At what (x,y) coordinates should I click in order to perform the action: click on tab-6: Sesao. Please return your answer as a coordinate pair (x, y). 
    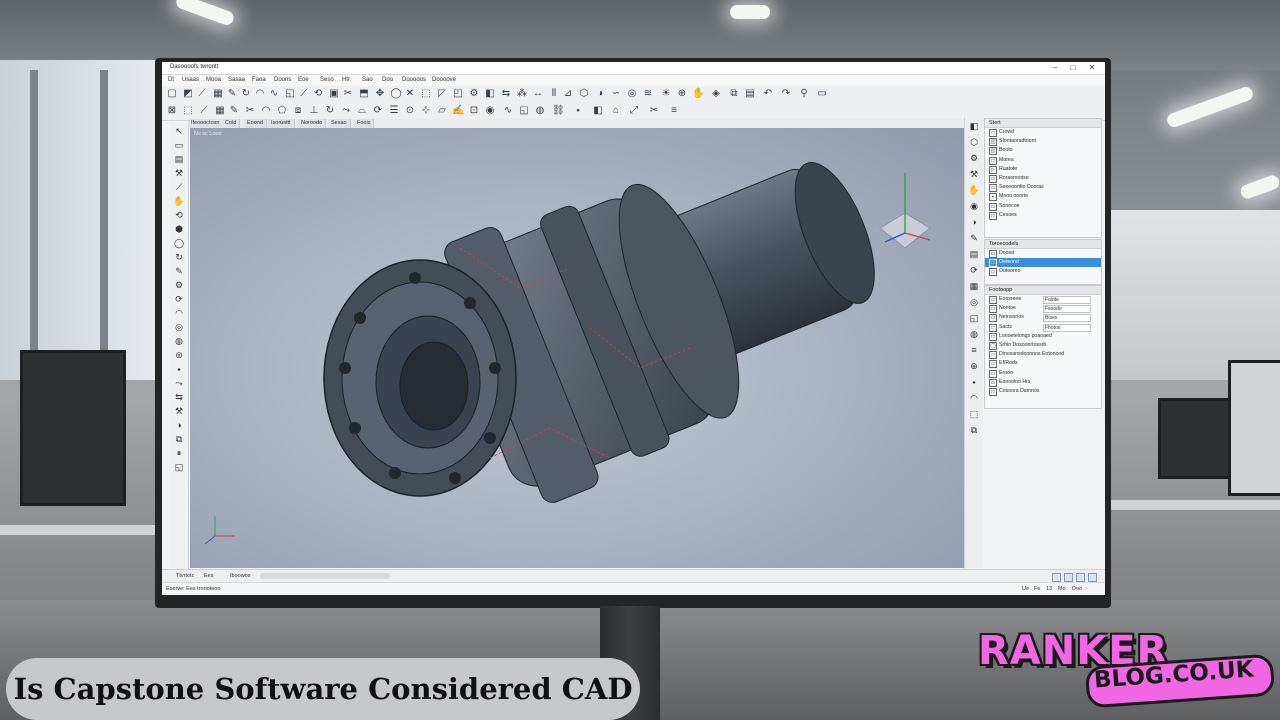
    Looking at the image, I should click on (339, 123).